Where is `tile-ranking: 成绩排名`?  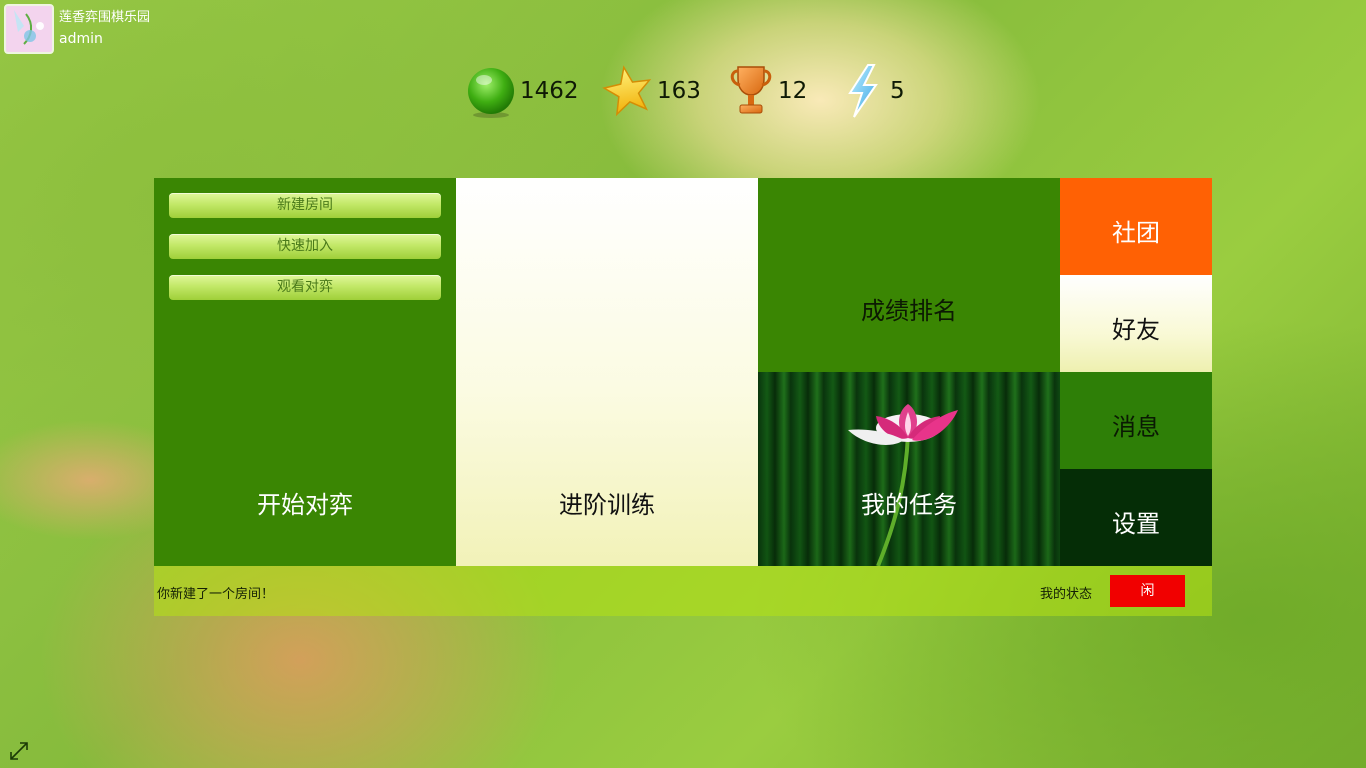
tile-ranking: 成绩排名 is located at coordinates (909, 275).